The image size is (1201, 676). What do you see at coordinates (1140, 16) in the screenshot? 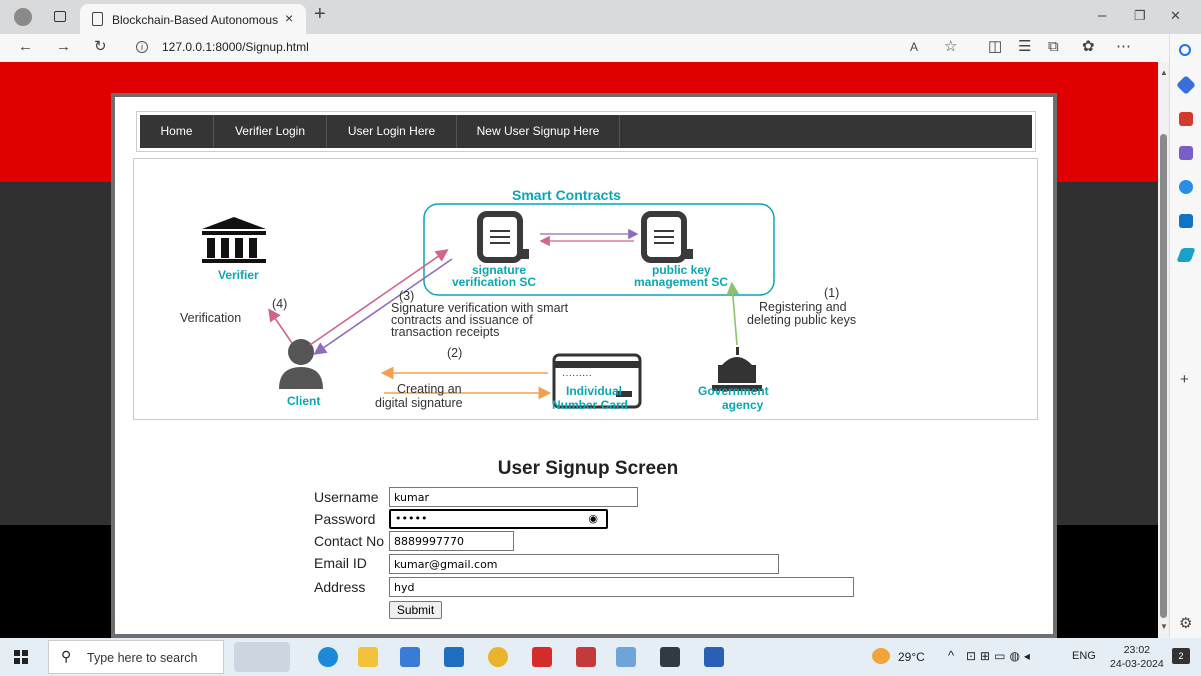
I see `restore-button: ❐` at bounding box center [1140, 16].